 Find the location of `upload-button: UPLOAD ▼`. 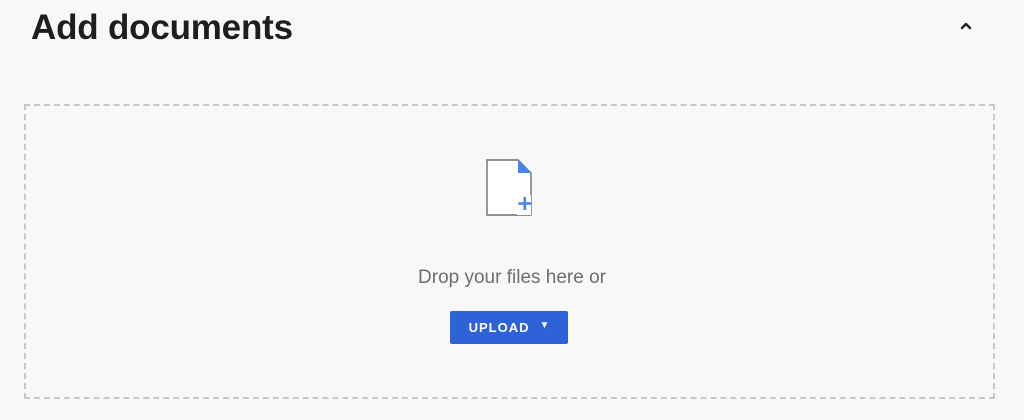

upload-button: UPLOAD ▼ is located at coordinates (509, 327).